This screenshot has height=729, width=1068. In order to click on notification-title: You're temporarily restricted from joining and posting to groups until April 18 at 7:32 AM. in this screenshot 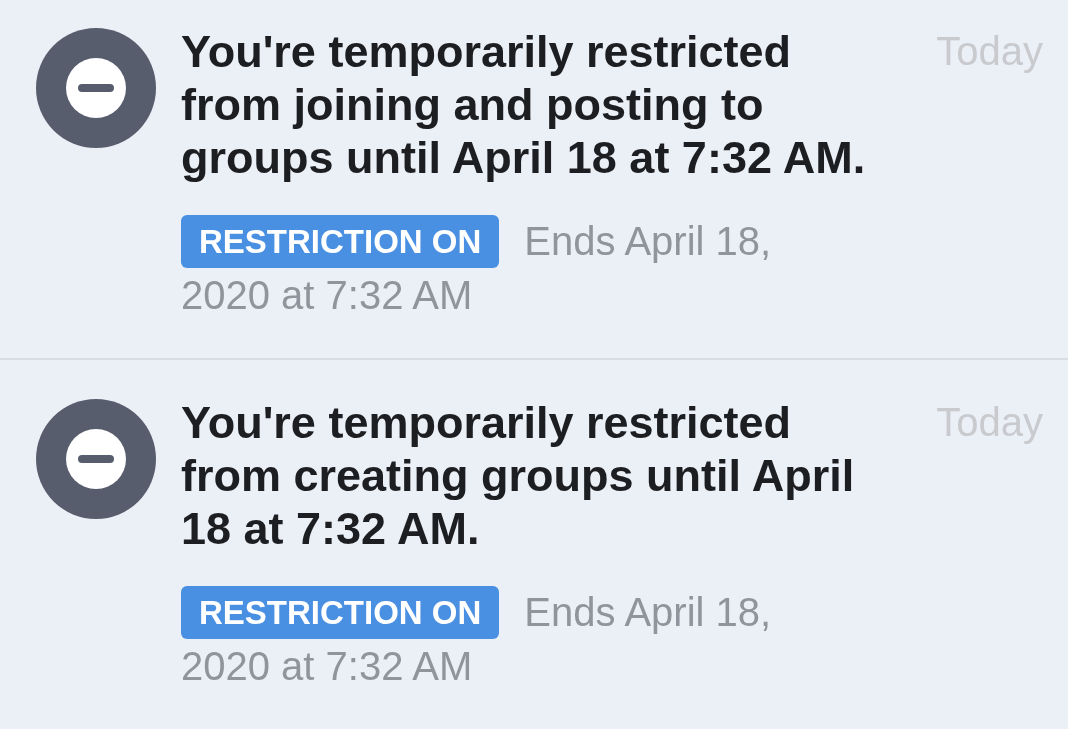, I will do `click(524, 104)`.